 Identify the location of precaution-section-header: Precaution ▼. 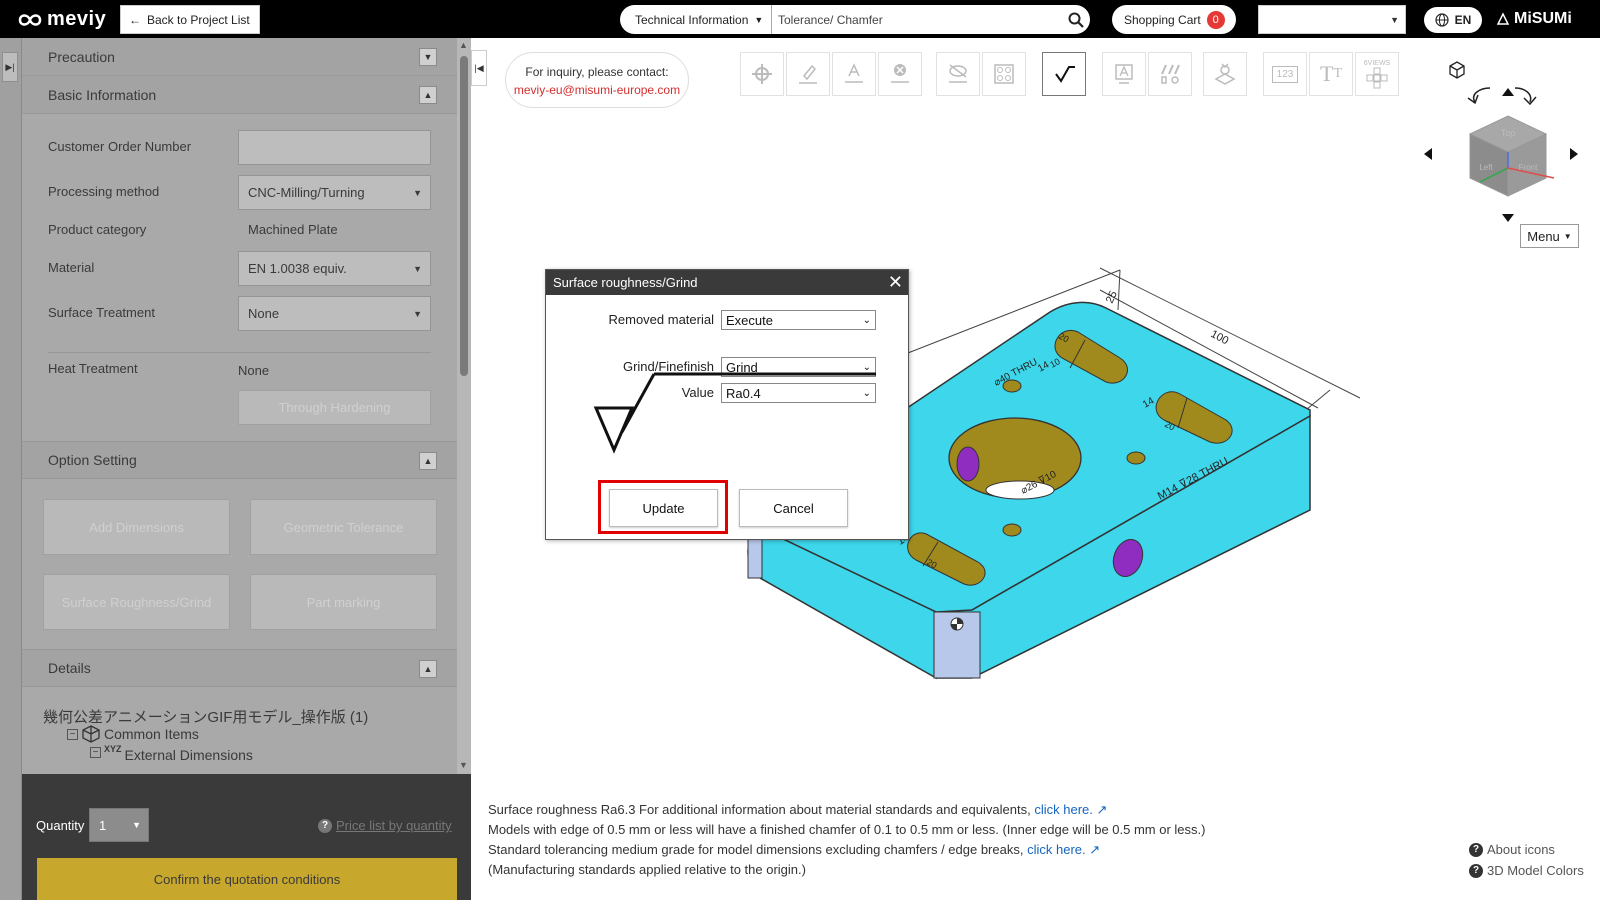
(239, 57).